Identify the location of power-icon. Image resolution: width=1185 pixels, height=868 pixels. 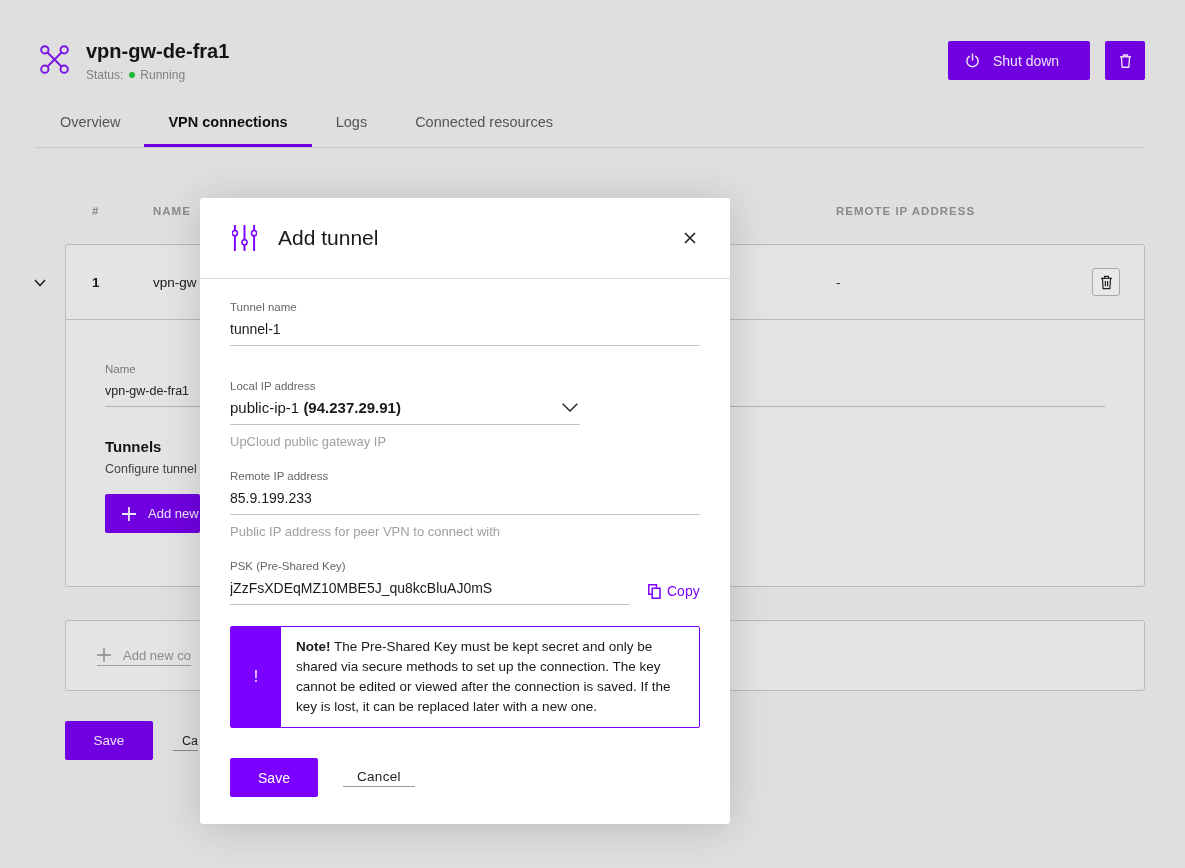
(972, 60).